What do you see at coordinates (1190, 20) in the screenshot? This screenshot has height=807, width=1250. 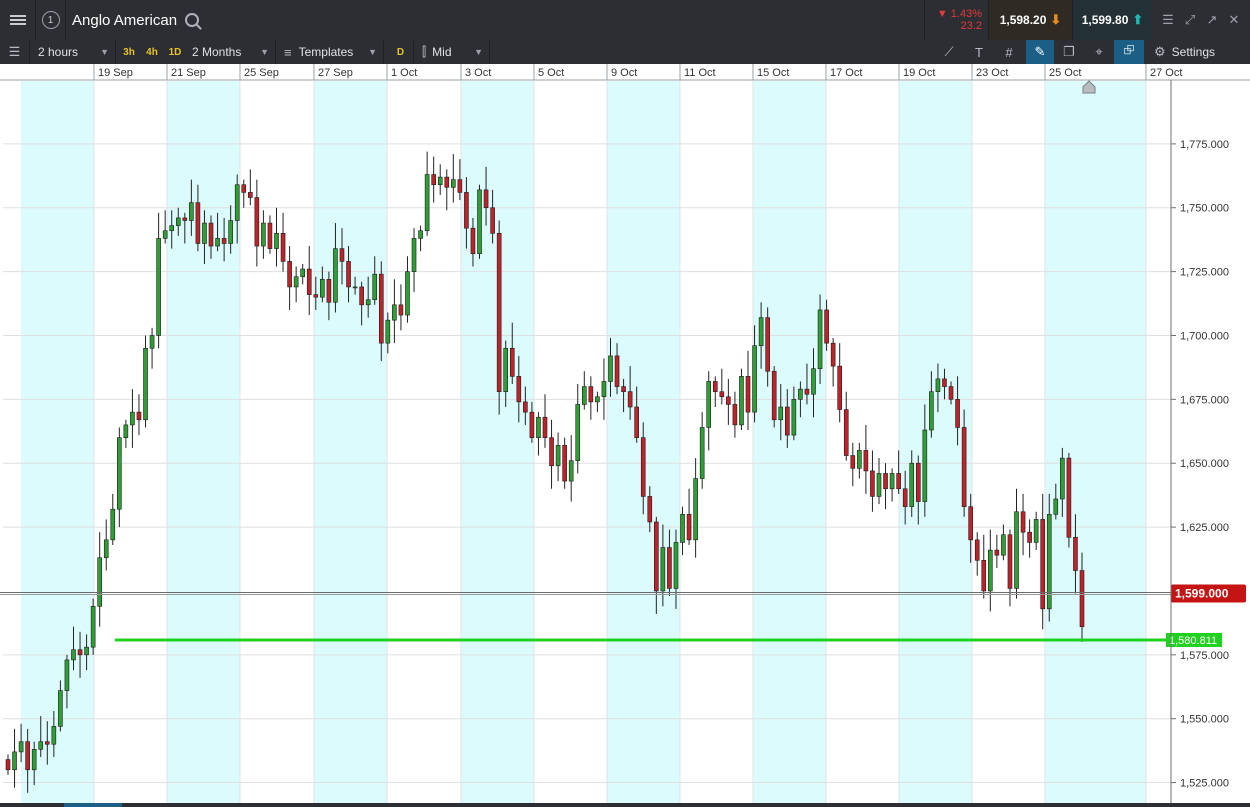 I see `expand-icon: ⤢` at bounding box center [1190, 20].